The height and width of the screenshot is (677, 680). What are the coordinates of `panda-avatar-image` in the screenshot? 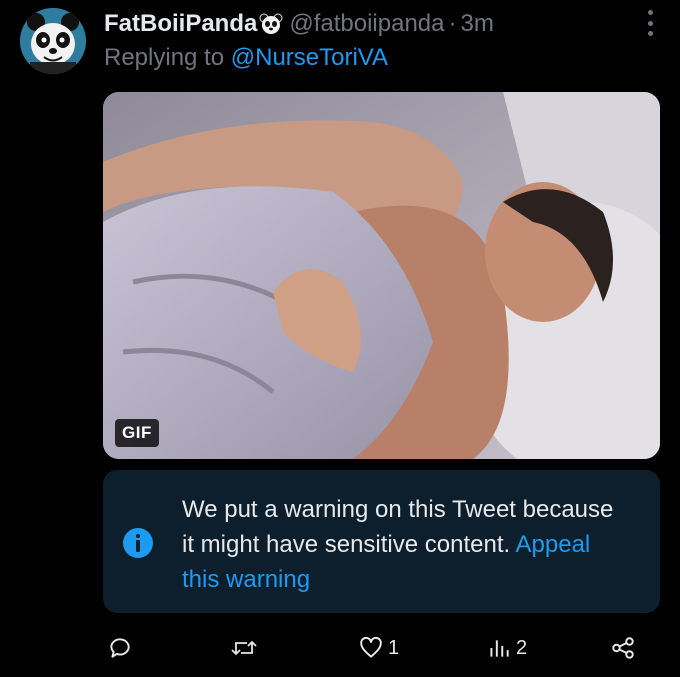 It's located at (53, 41).